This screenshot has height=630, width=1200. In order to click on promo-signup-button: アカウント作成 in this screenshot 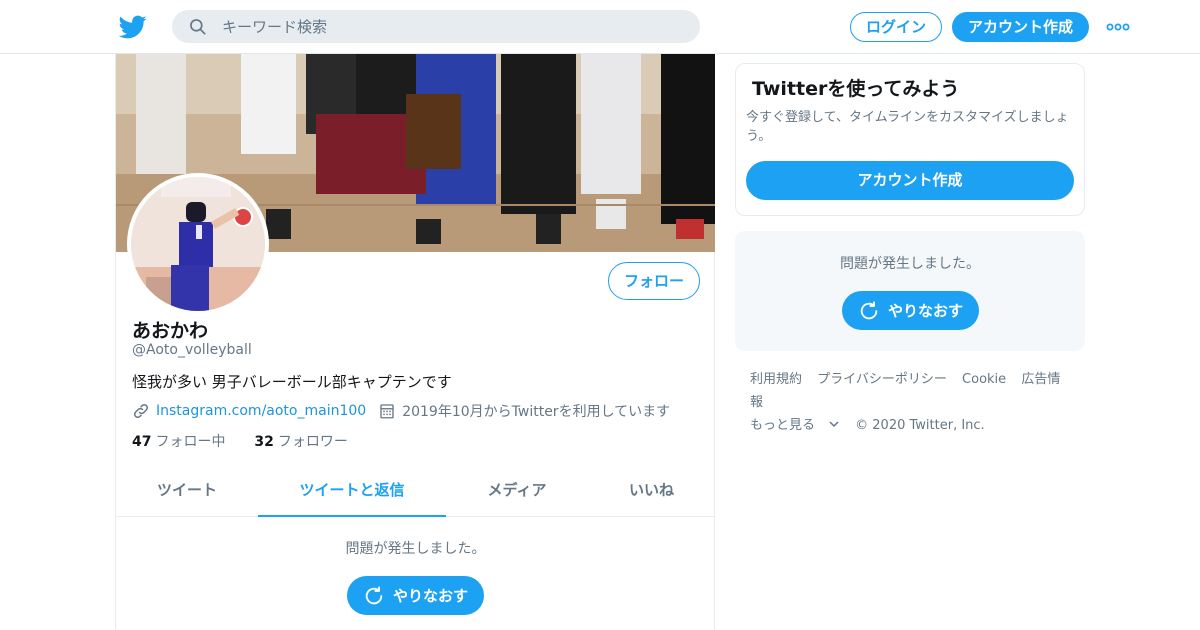, I will do `click(910, 180)`.